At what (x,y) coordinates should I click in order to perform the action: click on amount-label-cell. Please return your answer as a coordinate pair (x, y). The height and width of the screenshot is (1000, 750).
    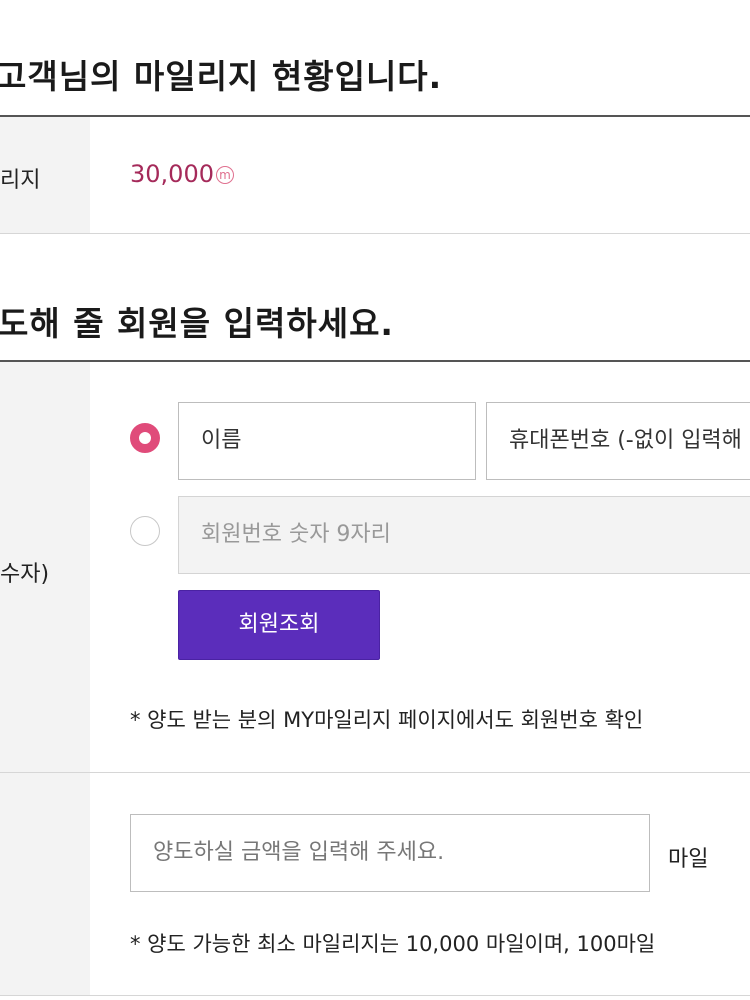
    Looking at the image, I should click on (45, 884).